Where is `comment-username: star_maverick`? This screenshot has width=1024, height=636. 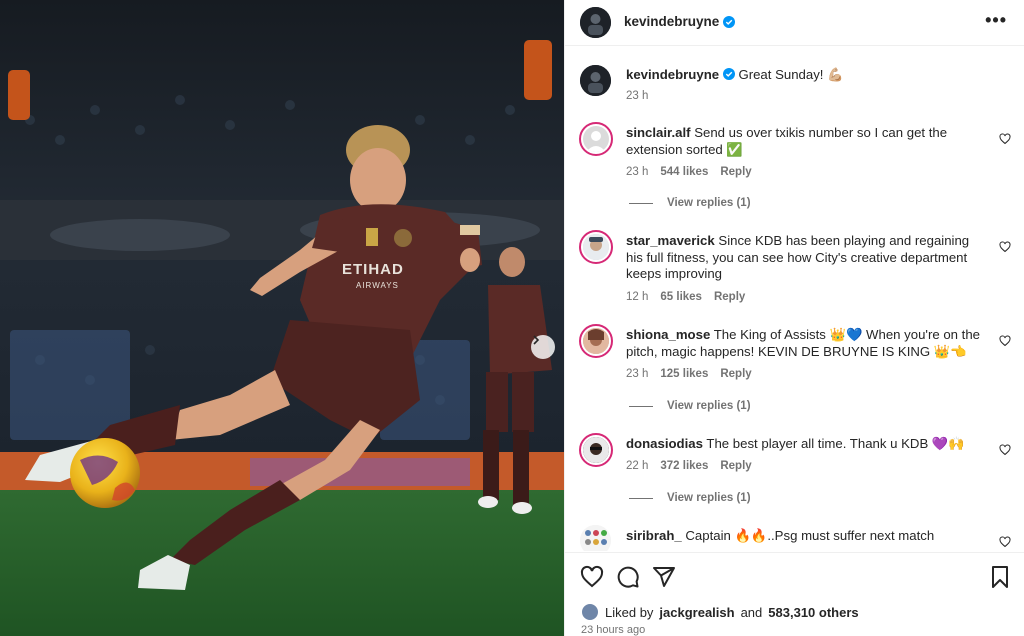 comment-username: star_maverick is located at coordinates (670, 240).